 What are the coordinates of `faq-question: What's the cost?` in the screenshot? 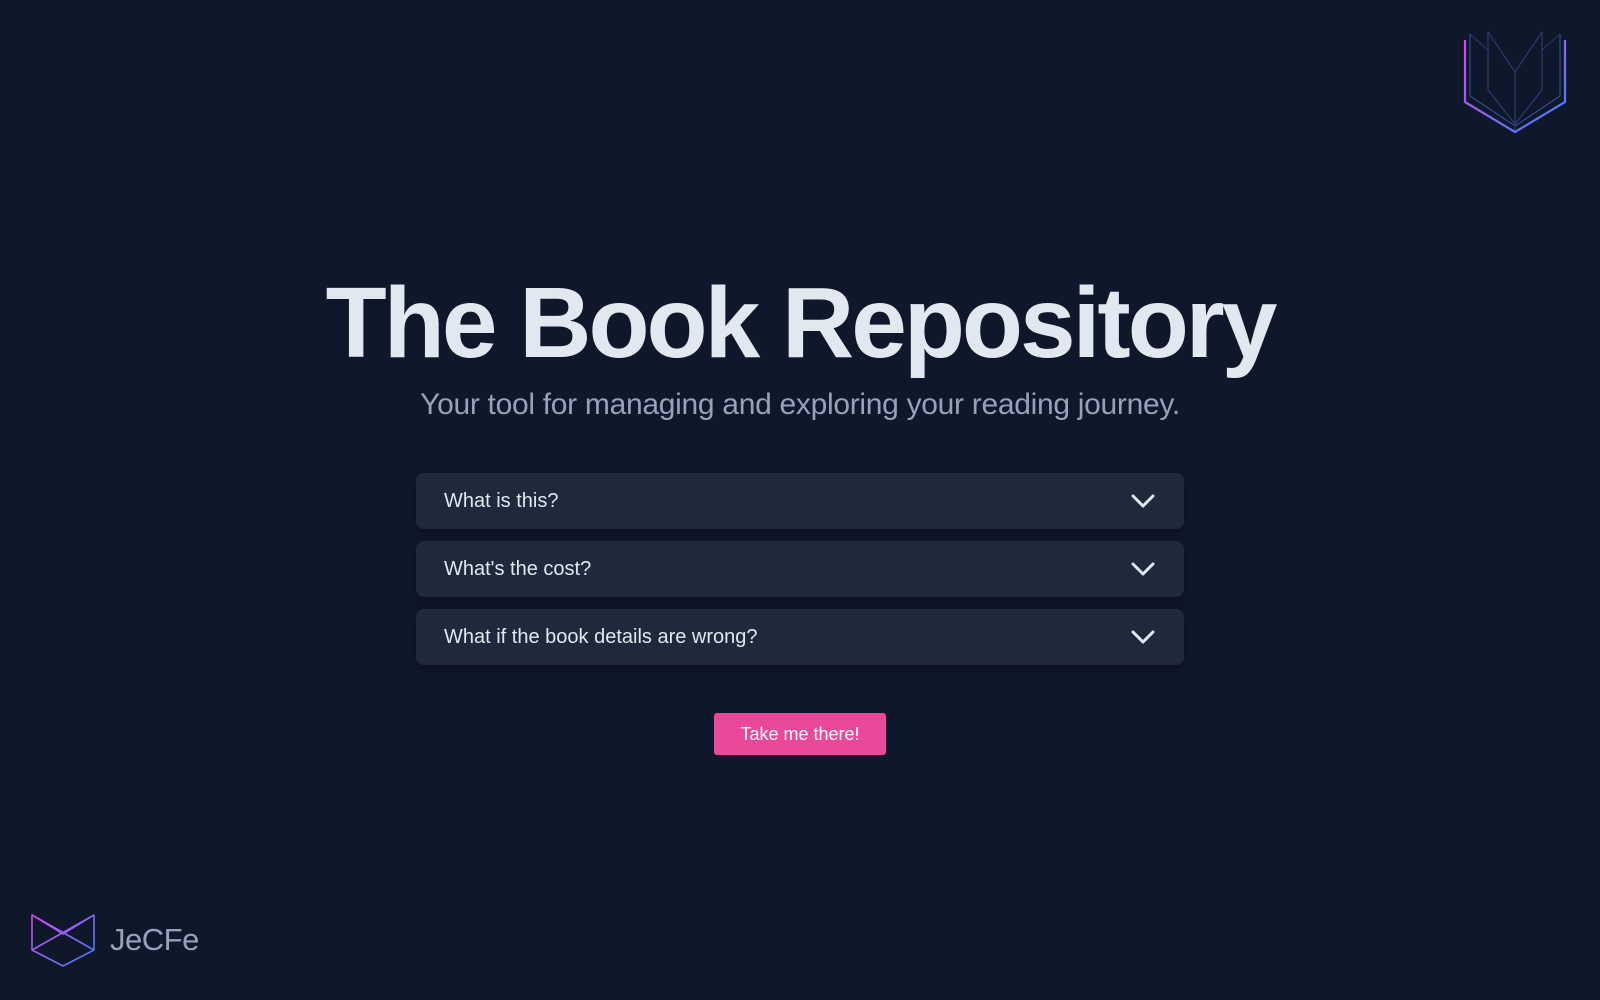 It's located at (518, 568).